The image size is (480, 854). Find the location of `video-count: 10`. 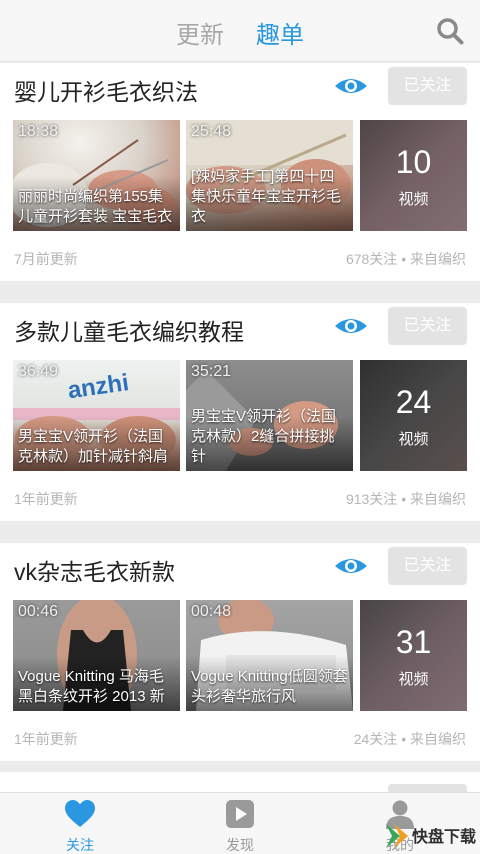

video-count: 10 is located at coordinates (413, 162).